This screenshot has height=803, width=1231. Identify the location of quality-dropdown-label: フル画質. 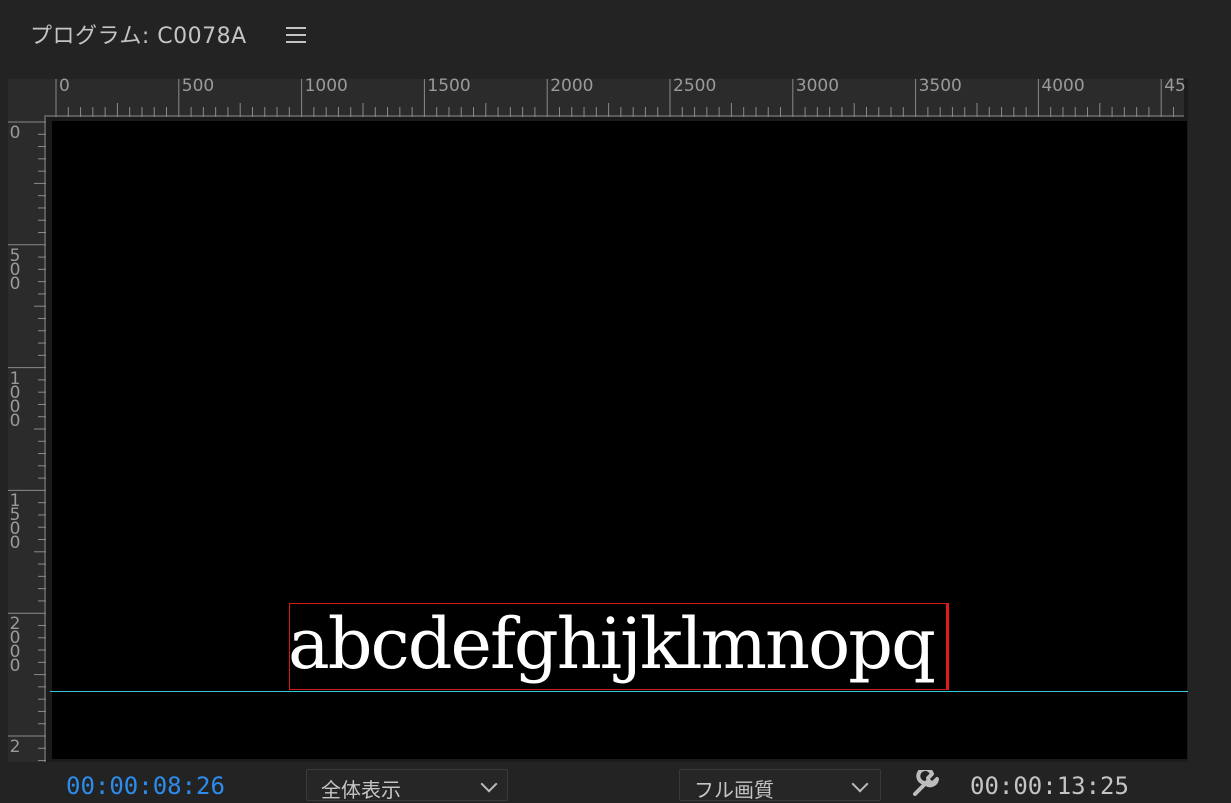
(734, 790).